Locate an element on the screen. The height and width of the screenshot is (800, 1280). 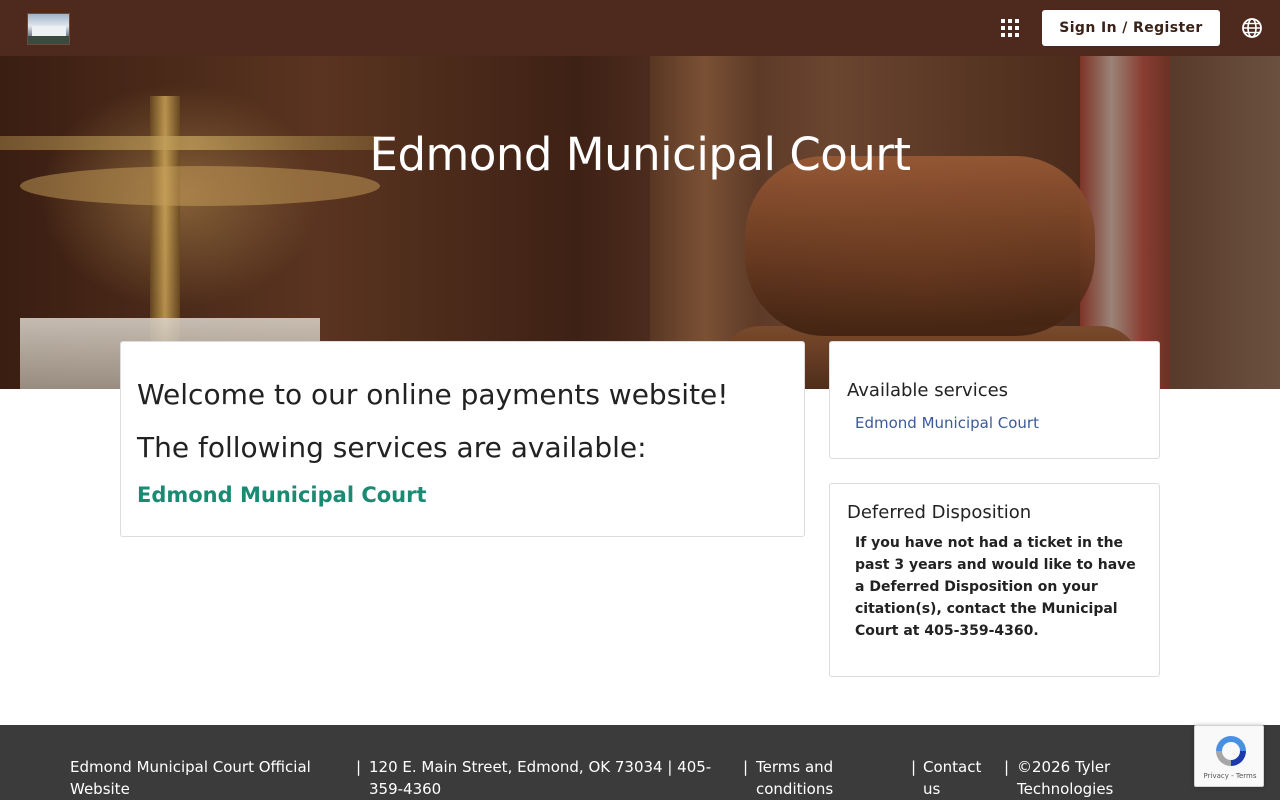
court-building-logo is located at coordinates (48, 29).